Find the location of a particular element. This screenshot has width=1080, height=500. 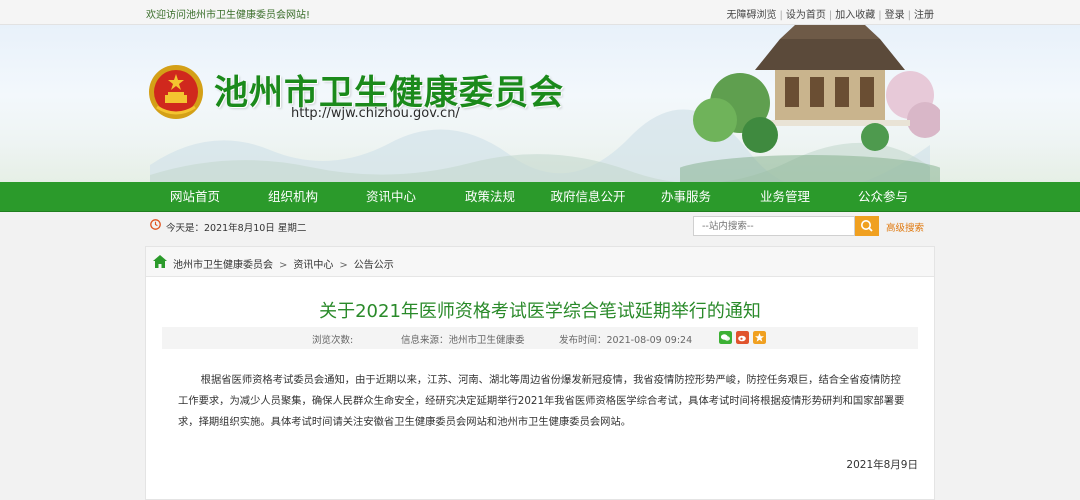

nav-item-home: 网站首页 is located at coordinates (195, 197).